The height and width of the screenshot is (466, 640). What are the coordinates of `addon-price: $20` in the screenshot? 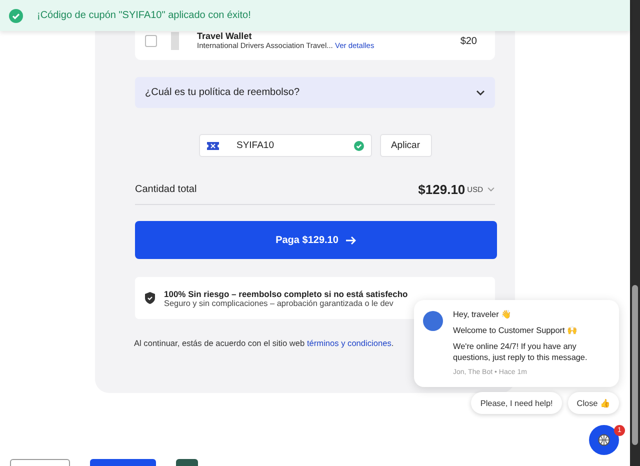 It's located at (468, 41).